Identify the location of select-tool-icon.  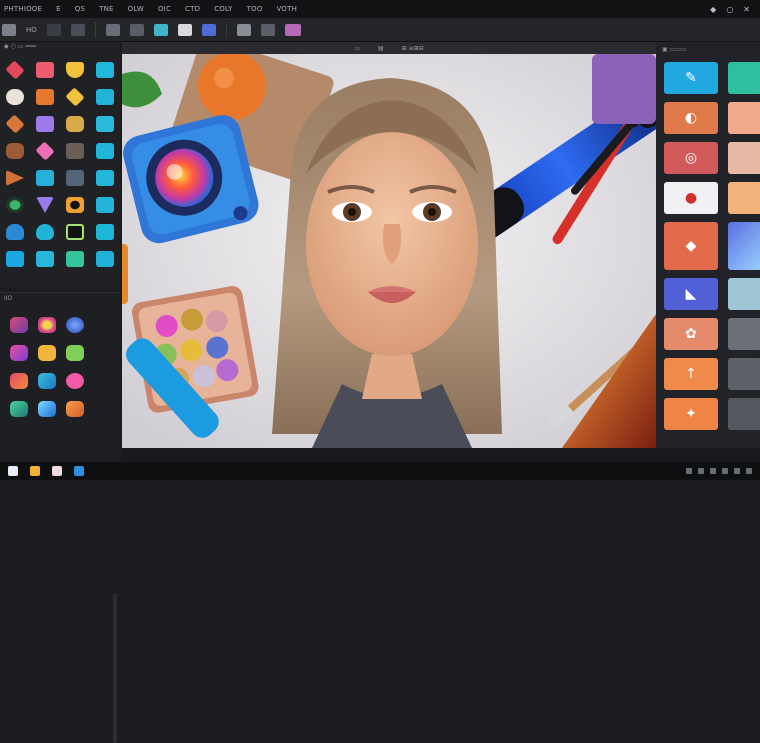
(112, 29).